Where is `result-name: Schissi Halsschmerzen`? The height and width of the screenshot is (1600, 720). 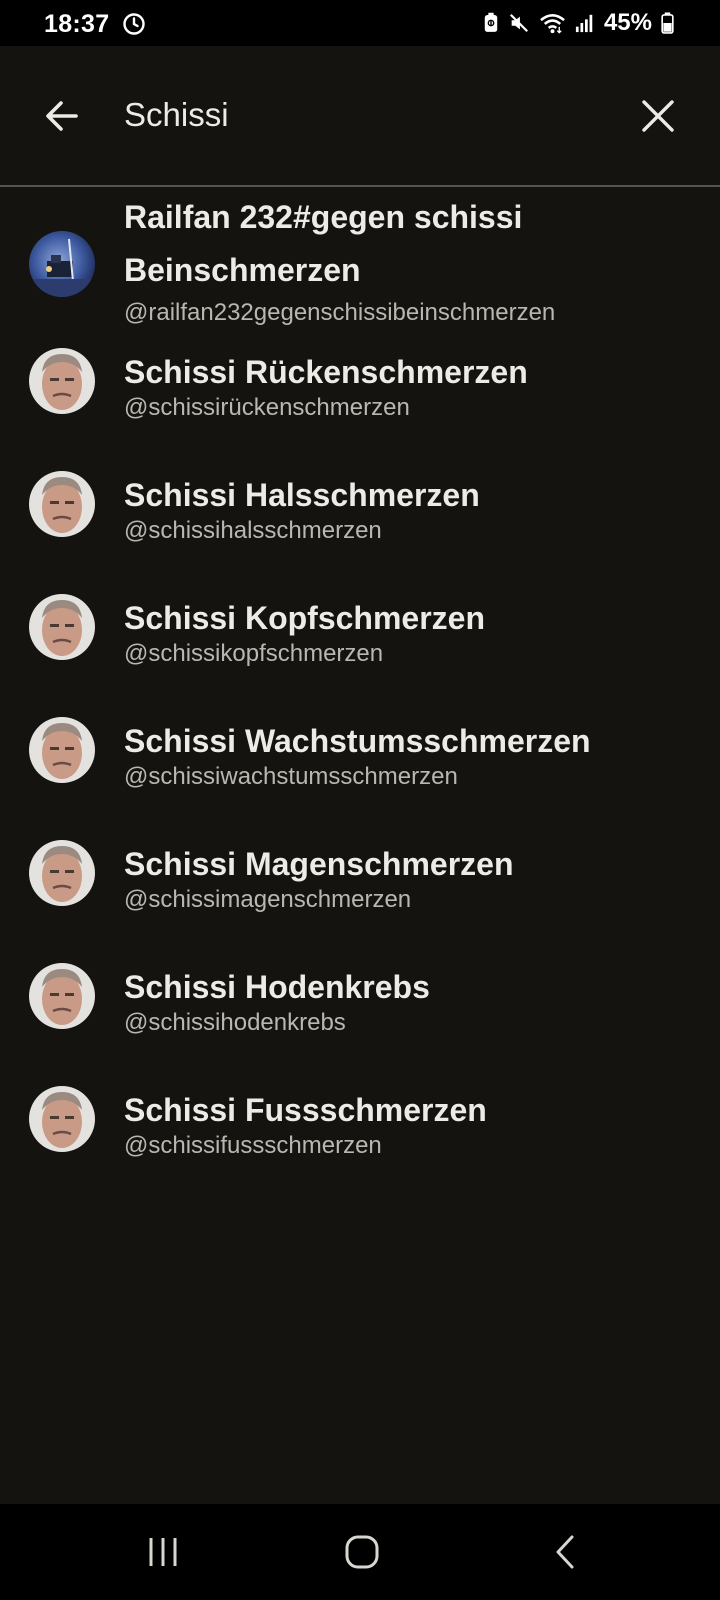
result-name: Schissi Halsschmerzen is located at coordinates (302, 495).